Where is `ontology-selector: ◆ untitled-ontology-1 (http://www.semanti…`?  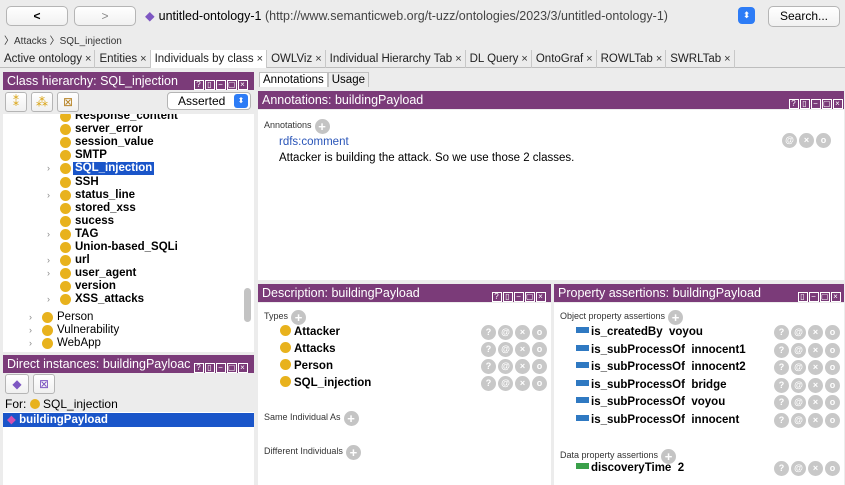 ontology-selector: ◆ untitled-ontology-1 (http://www.semanti… is located at coordinates (466, 16).